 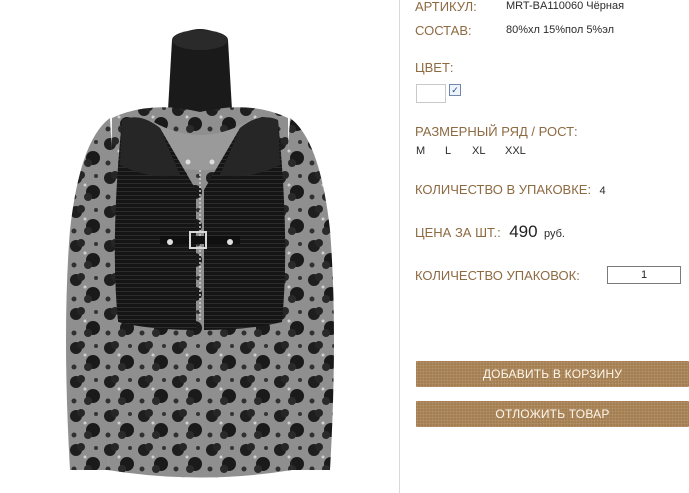 I want to click on size-option: M, so click(x=421, y=151).